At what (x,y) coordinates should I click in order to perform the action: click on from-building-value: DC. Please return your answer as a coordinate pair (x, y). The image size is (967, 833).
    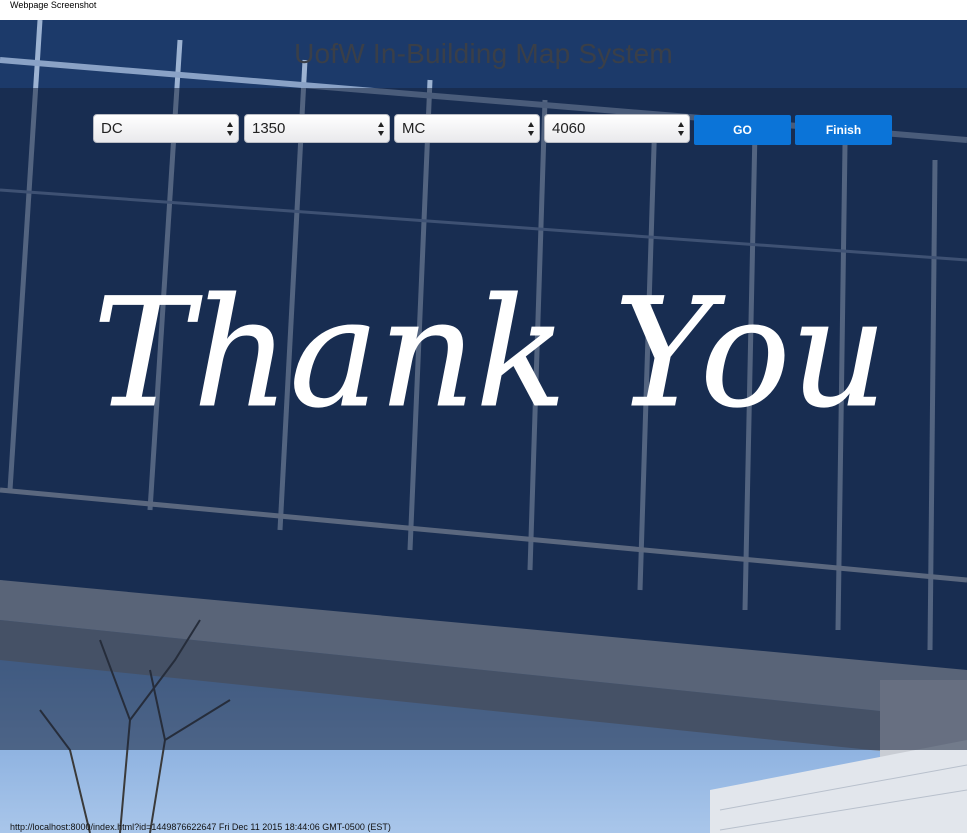
    Looking at the image, I should click on (112, 128).